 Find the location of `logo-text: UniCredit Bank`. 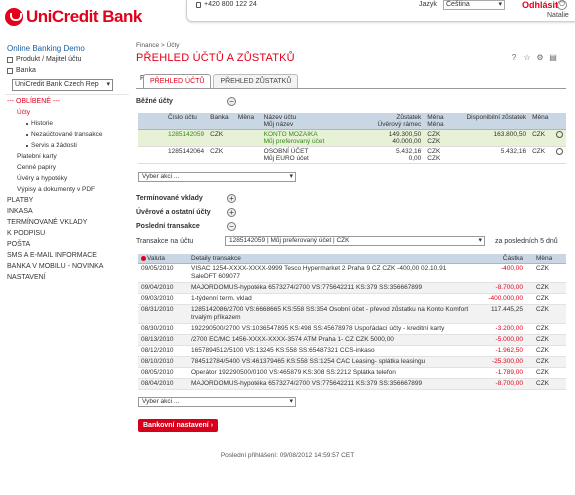

logo-text: UniCredit Bank is located at coordinates (84, 16).